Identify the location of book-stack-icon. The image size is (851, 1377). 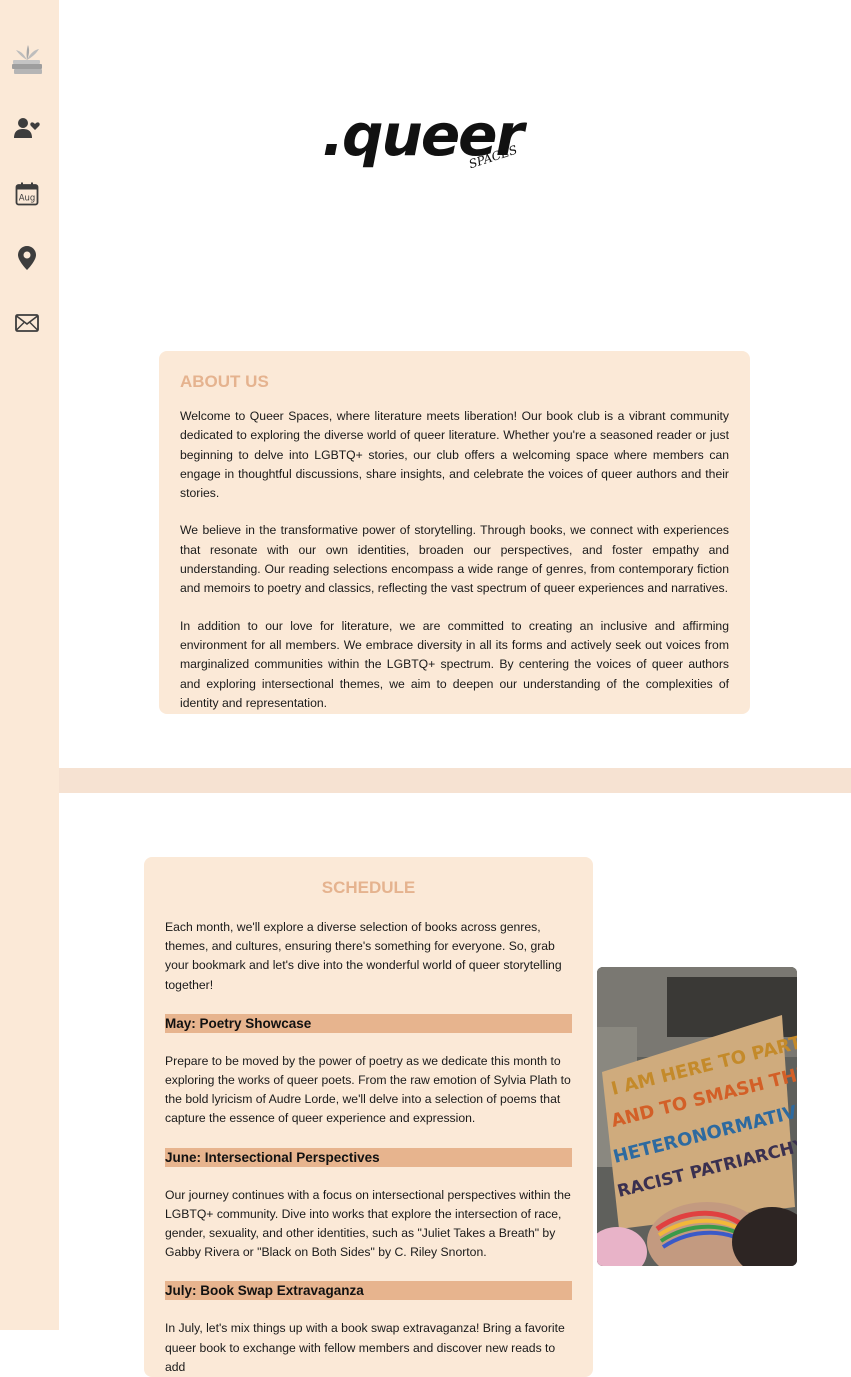
(27, 59).